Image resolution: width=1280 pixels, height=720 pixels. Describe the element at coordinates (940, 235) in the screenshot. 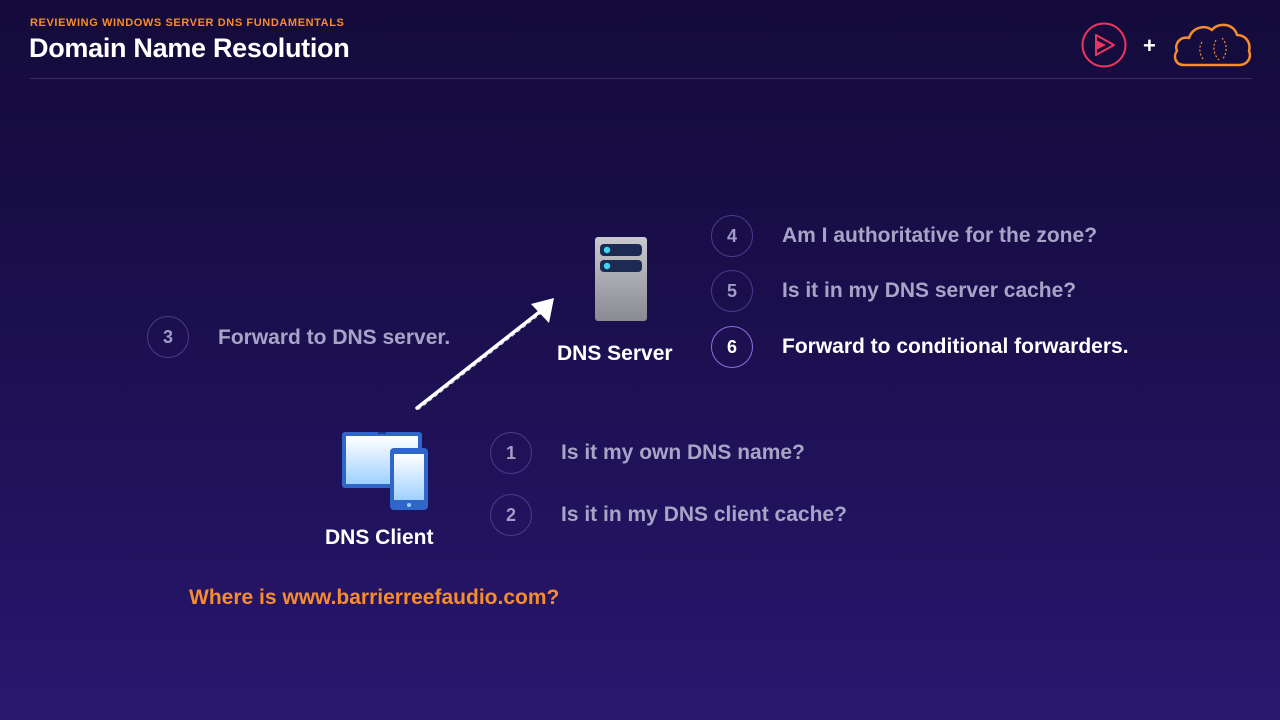

I see `step-4-text: Am I authoritative for the zone?` at that location.